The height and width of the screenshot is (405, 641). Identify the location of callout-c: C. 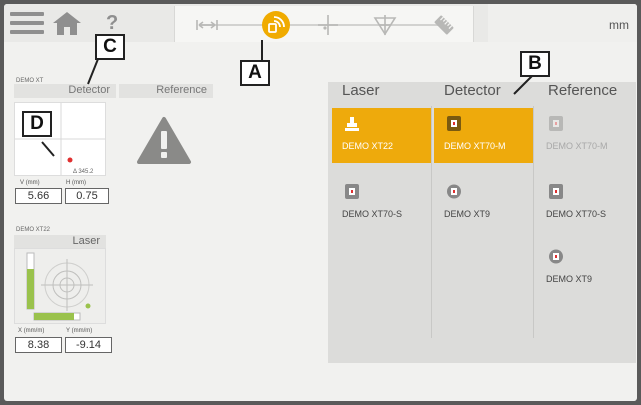
(110, 47).